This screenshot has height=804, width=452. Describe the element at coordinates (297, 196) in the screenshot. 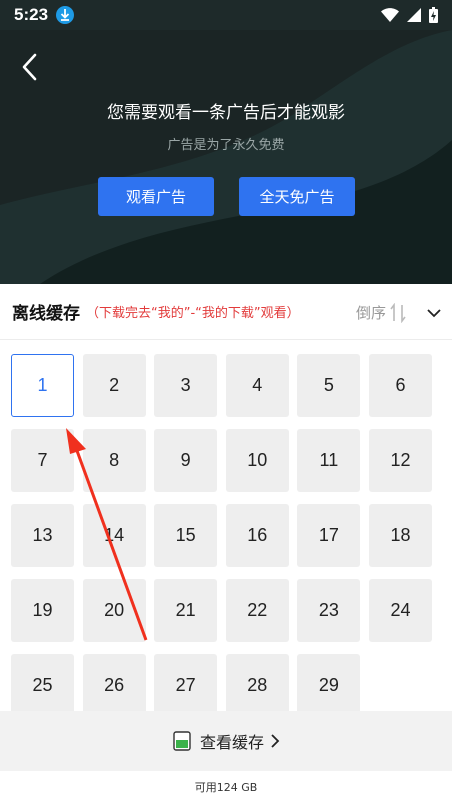

I see `ad-free-all-day-button: 全天免广告` at that location.